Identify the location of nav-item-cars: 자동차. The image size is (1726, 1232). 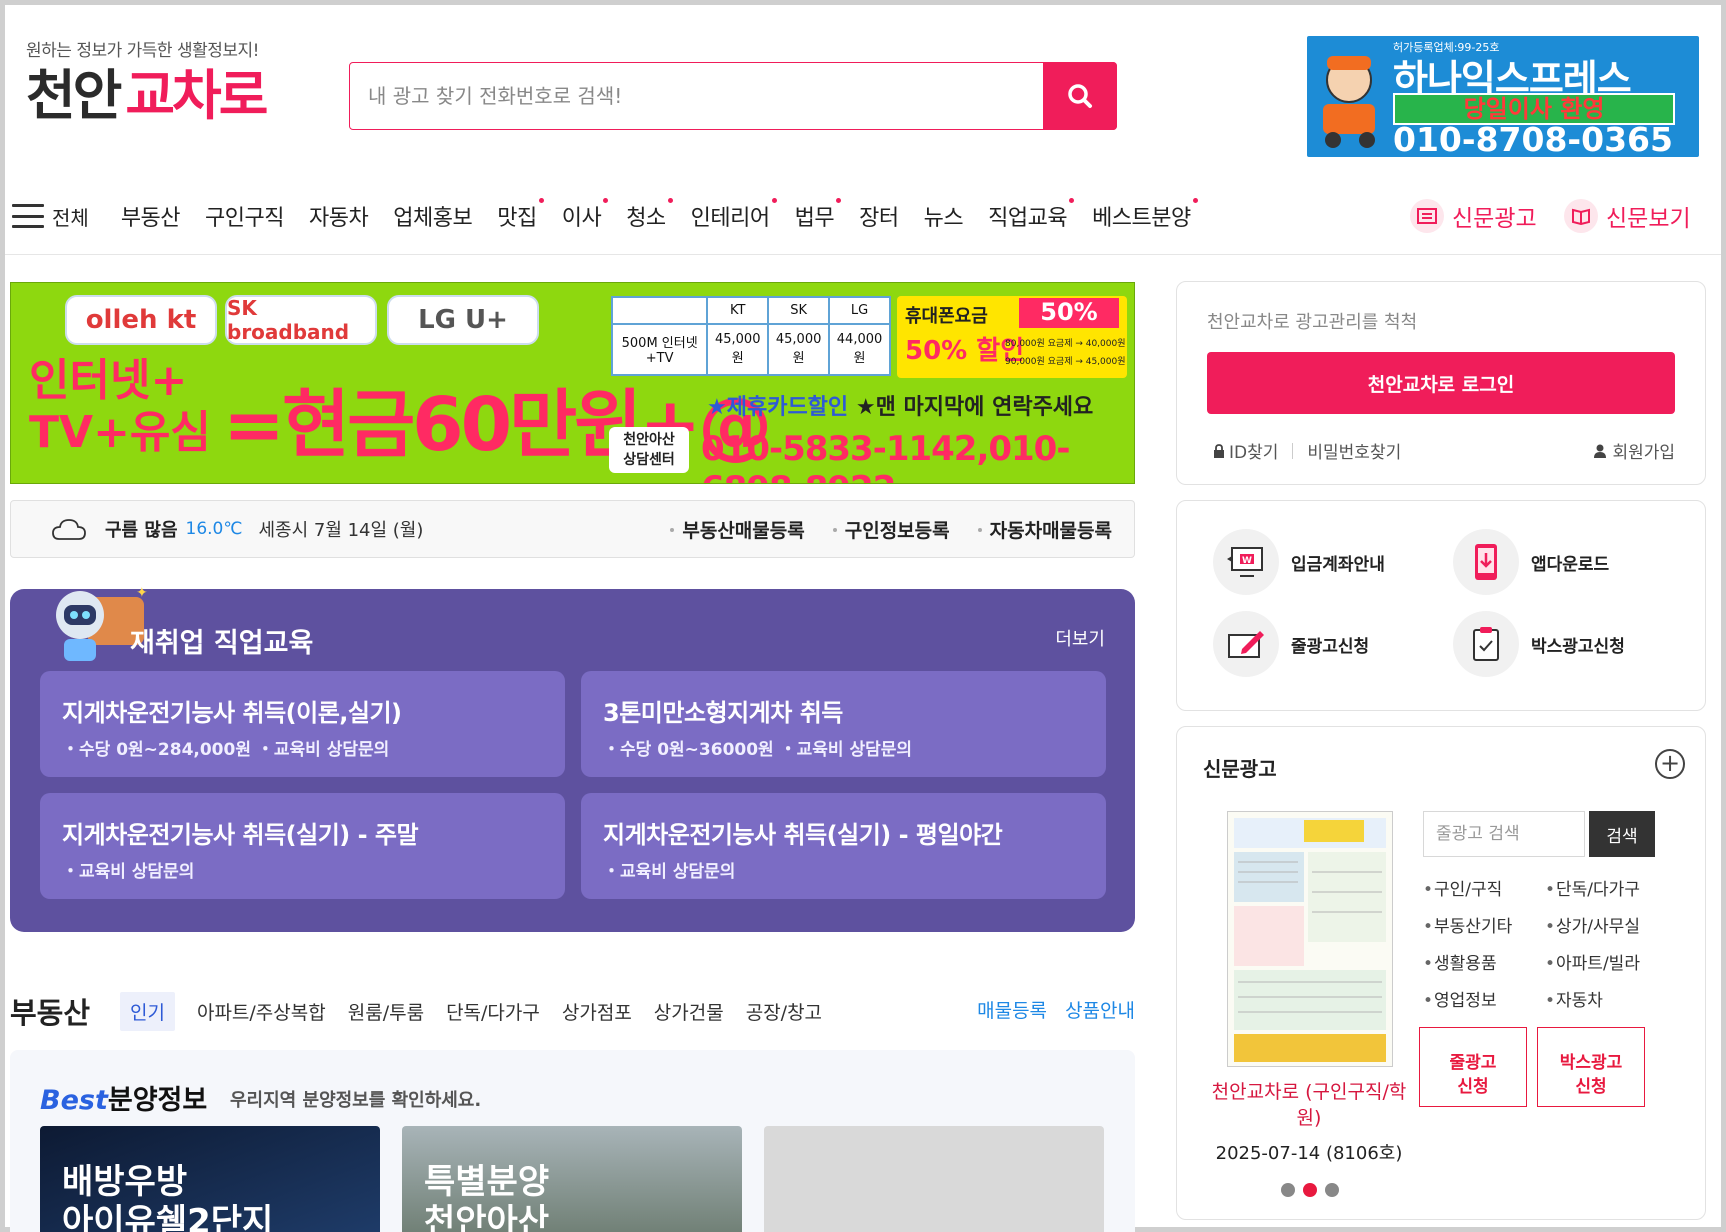
(339, 216).